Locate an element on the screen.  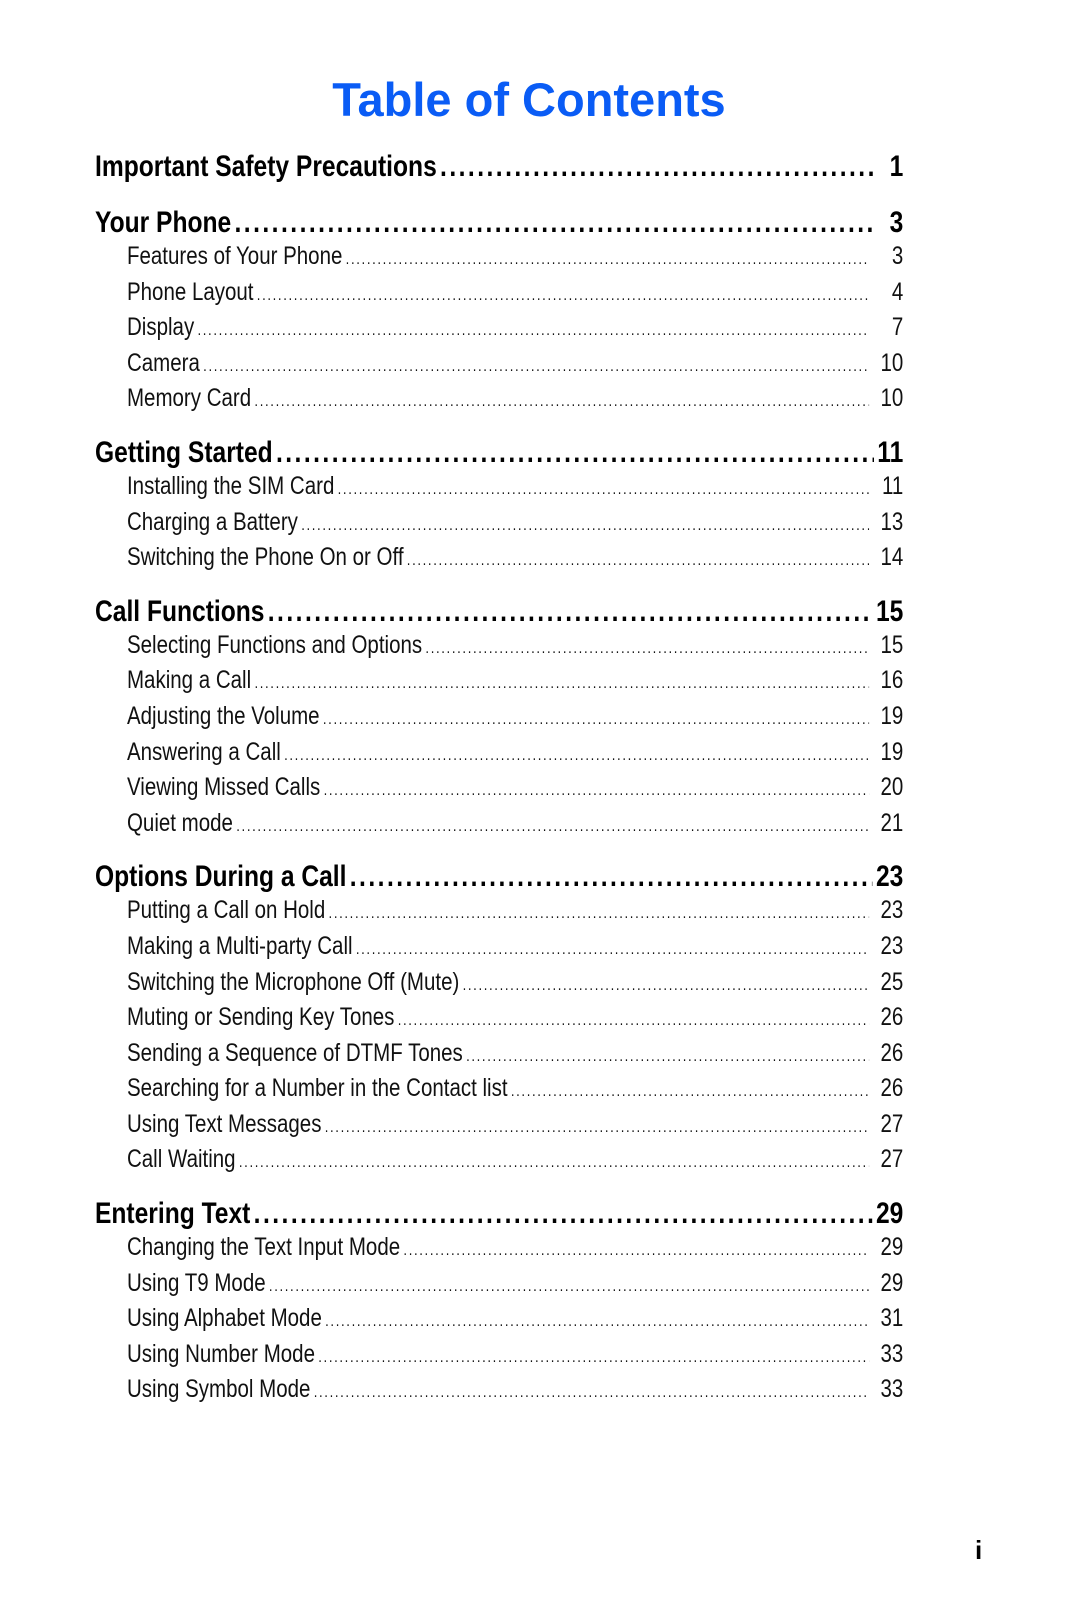
toc-entry: Quiet mode 21 is located at coordinates (499, 827).